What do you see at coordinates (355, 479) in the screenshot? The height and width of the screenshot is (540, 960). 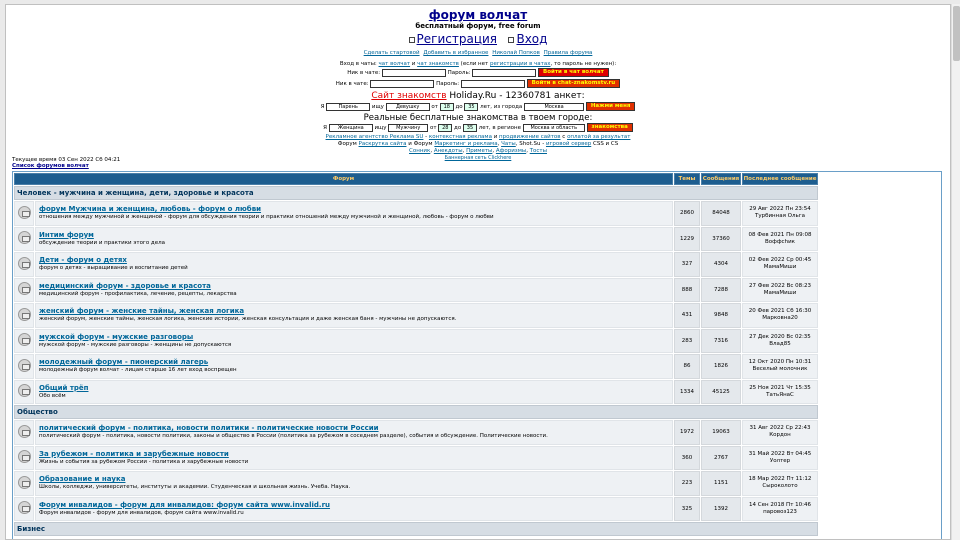 I see `forum-title-link: Образование и наука` at bounding box center [355, 479].